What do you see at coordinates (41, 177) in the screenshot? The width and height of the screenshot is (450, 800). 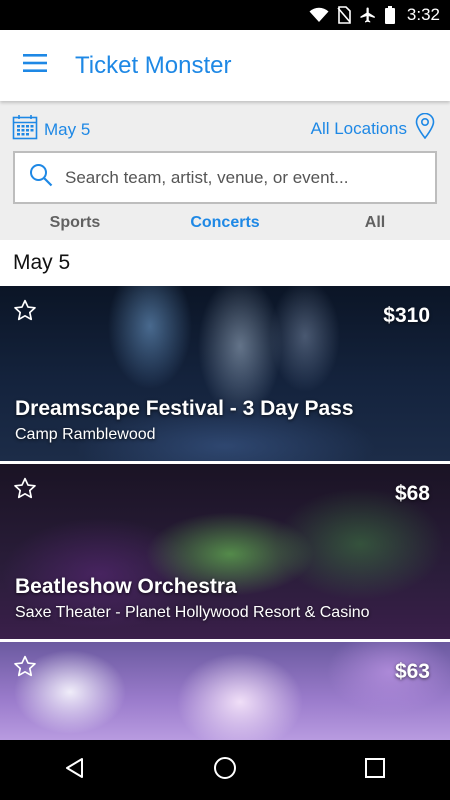 I see `search-icon` at bounding box center [41, 177].